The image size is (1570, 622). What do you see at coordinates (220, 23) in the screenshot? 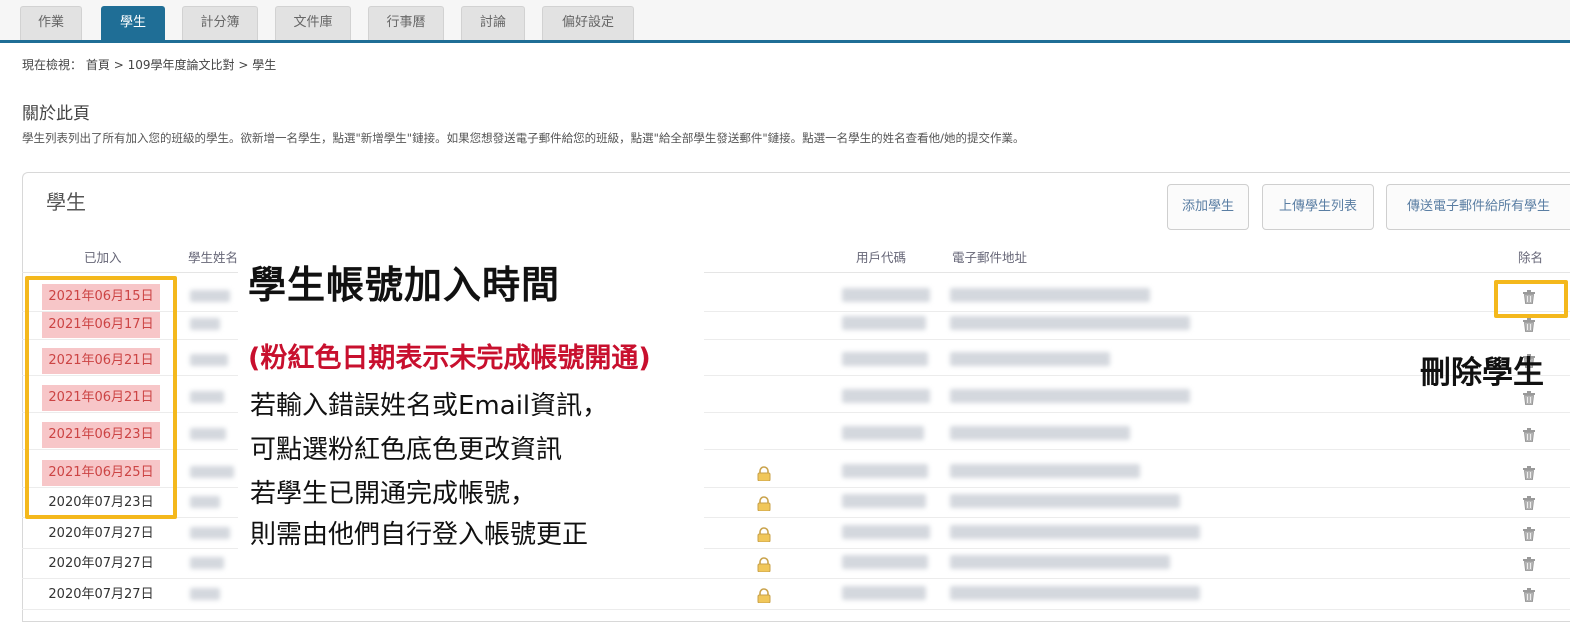
I see `tab-gradebook: 計分簿` at bounding box center [220, 23].